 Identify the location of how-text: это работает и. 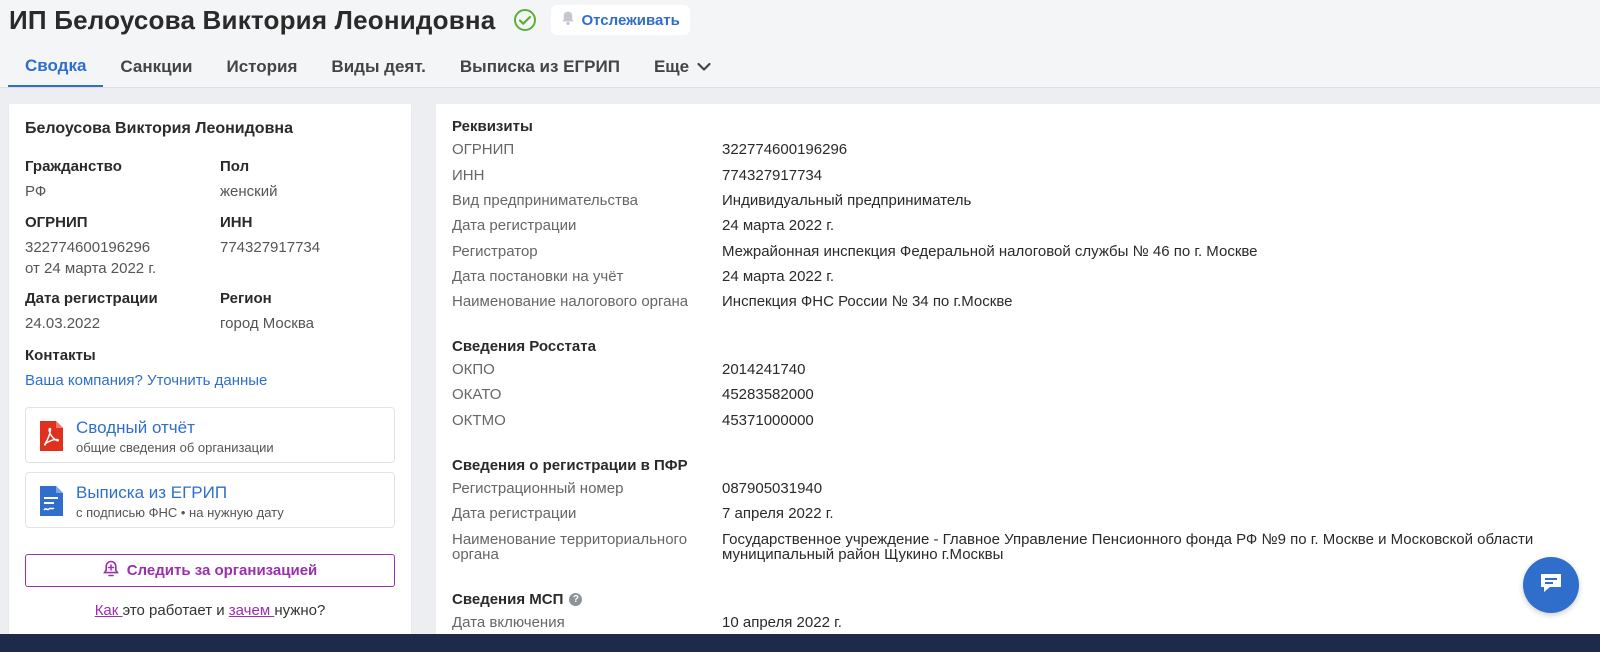
(175, 610).